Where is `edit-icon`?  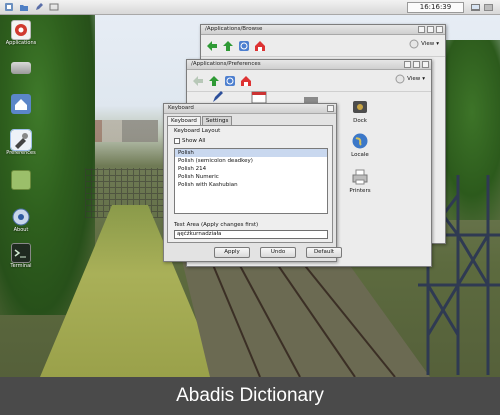 edit-icon is located at coordinates (39, 7).